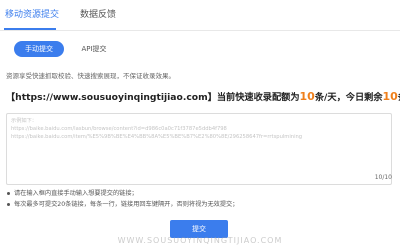 This screenshot has height=247, width=400. I want to click on tab-api-submit: API提交, so click(94, 49).